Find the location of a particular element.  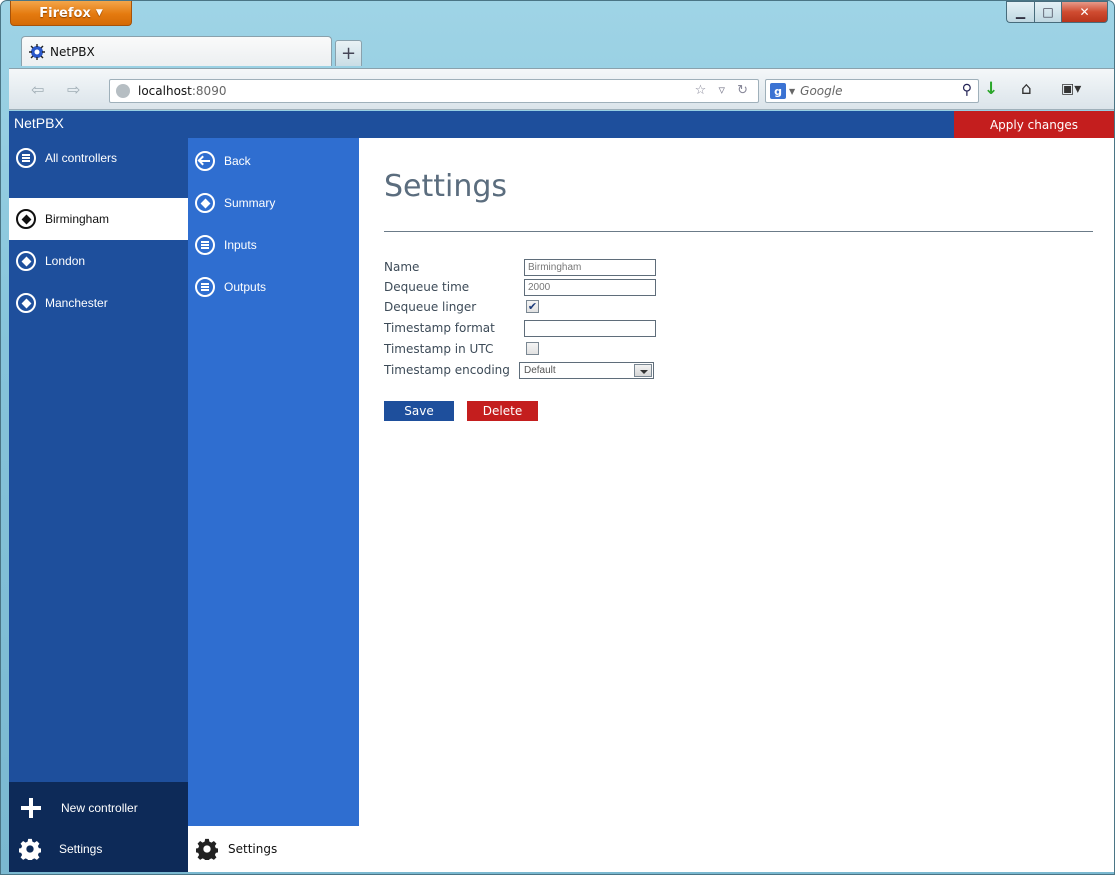

brand-title: NetPBX is located at coordinates (39, 123).